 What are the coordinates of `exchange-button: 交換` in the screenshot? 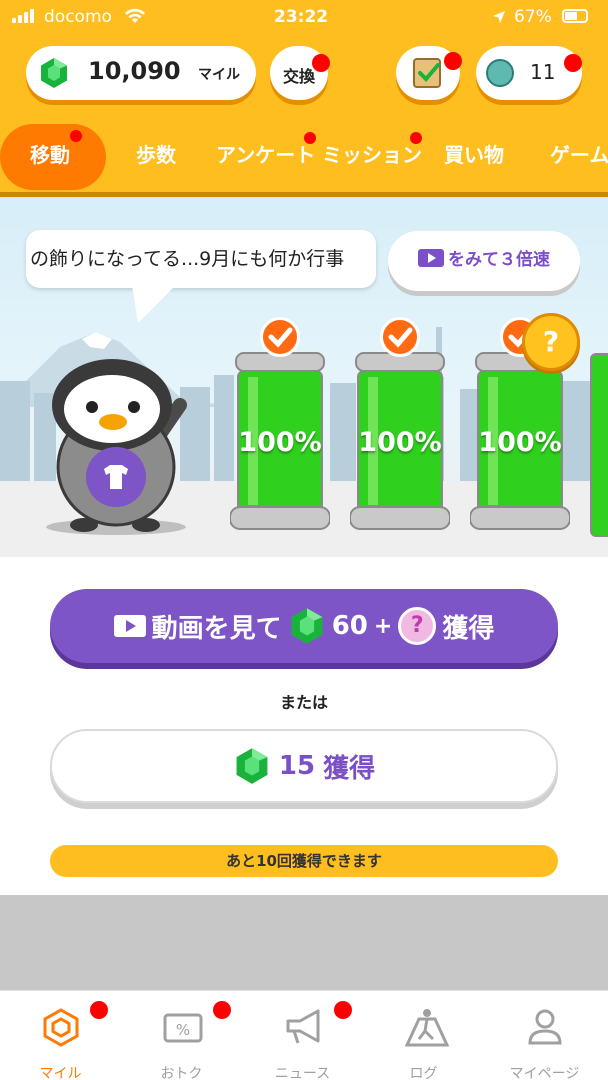 It's located at (300, 73).